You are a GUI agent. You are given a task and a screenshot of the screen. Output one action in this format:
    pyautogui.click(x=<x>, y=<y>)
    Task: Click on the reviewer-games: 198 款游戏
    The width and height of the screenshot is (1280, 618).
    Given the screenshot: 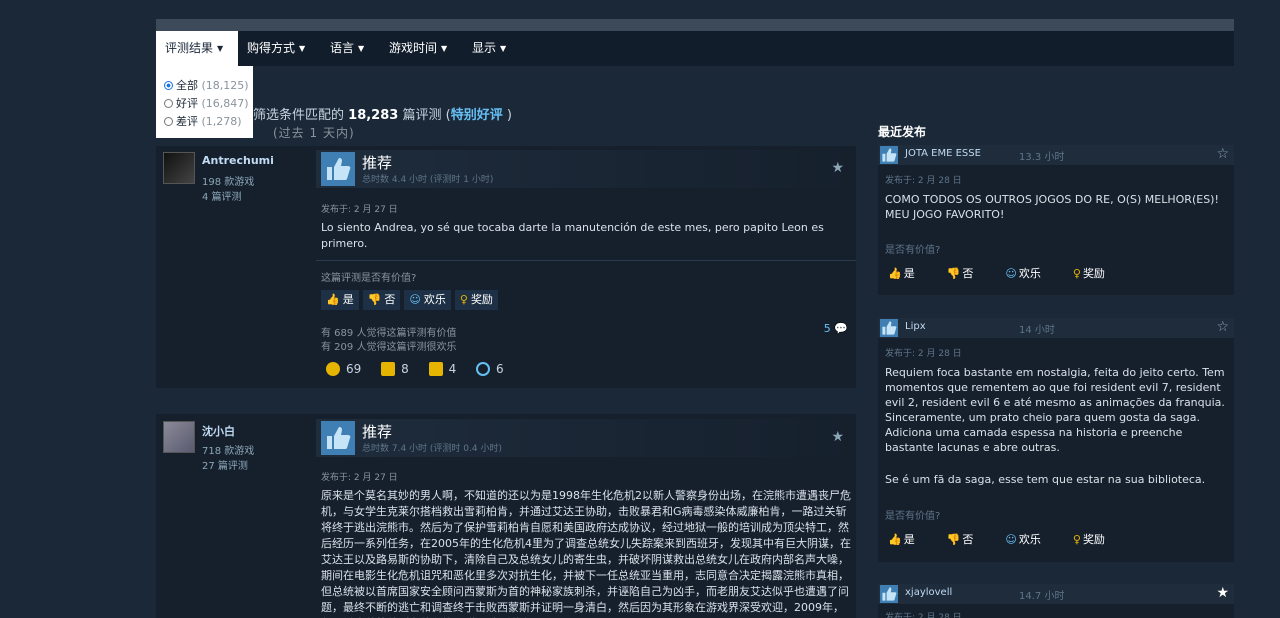 What is the action you would take?
    pyautogui.click(x=228, y=180)
    